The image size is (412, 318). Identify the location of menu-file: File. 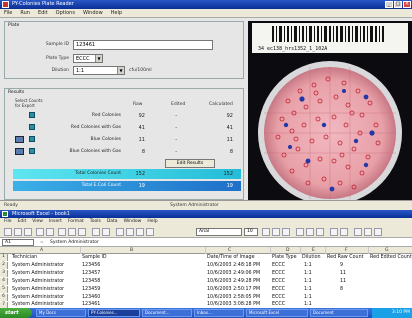
(8, 13).